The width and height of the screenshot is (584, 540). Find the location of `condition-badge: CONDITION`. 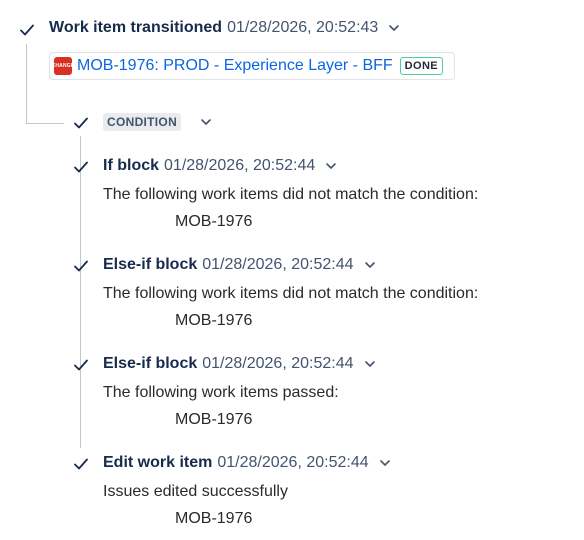

condition-badge: CONDITION is located at coordinates (142, 122).